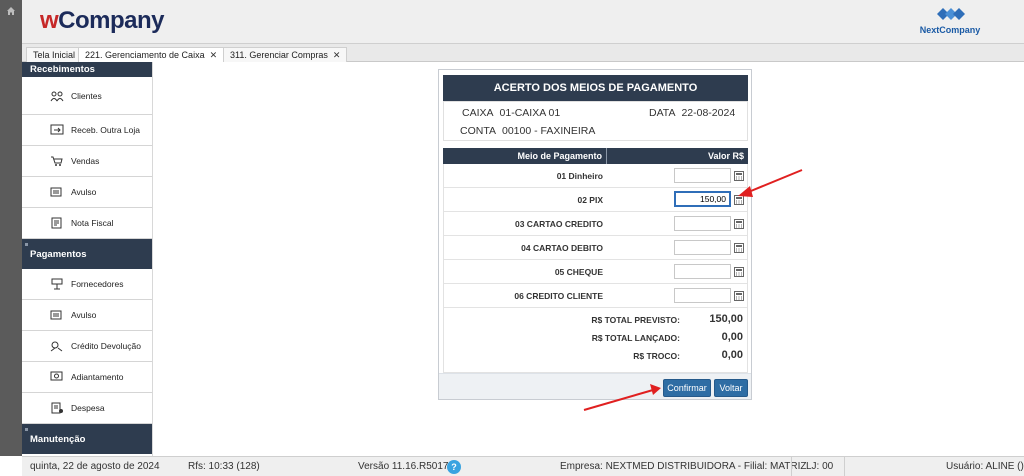  I want to click on status-rfs: Rfs: 10:33 (128), so click(224, 466).